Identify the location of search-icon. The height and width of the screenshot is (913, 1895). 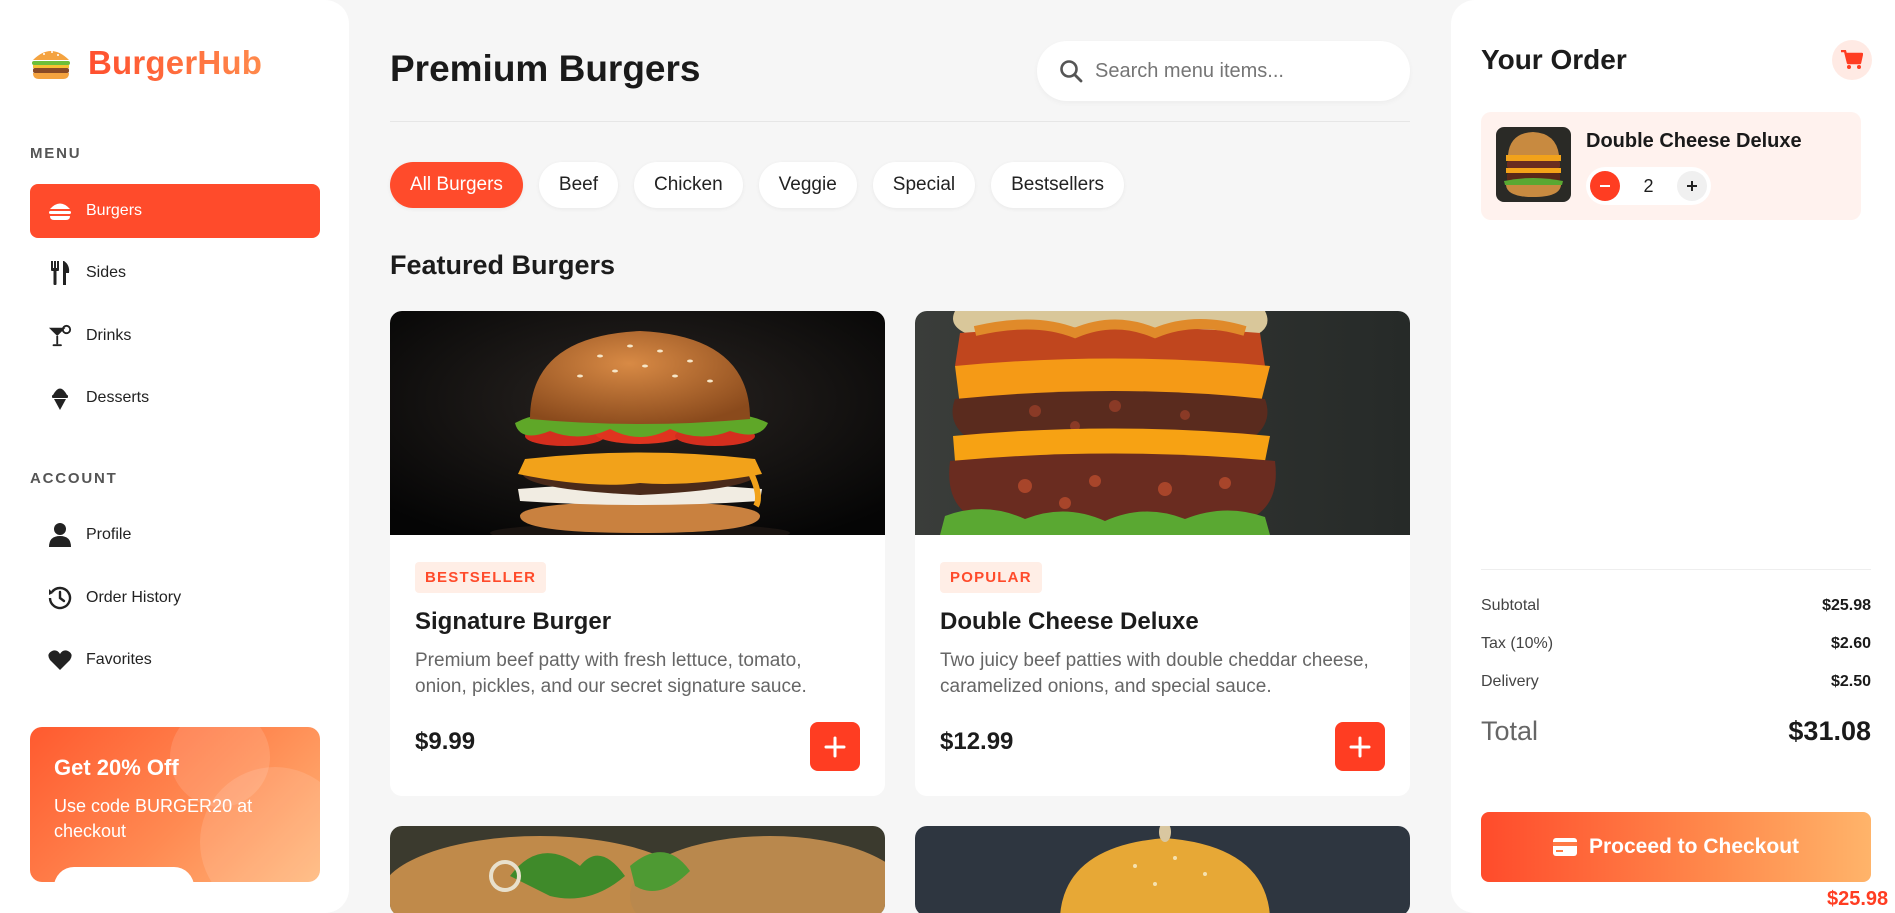
(1071, 71).